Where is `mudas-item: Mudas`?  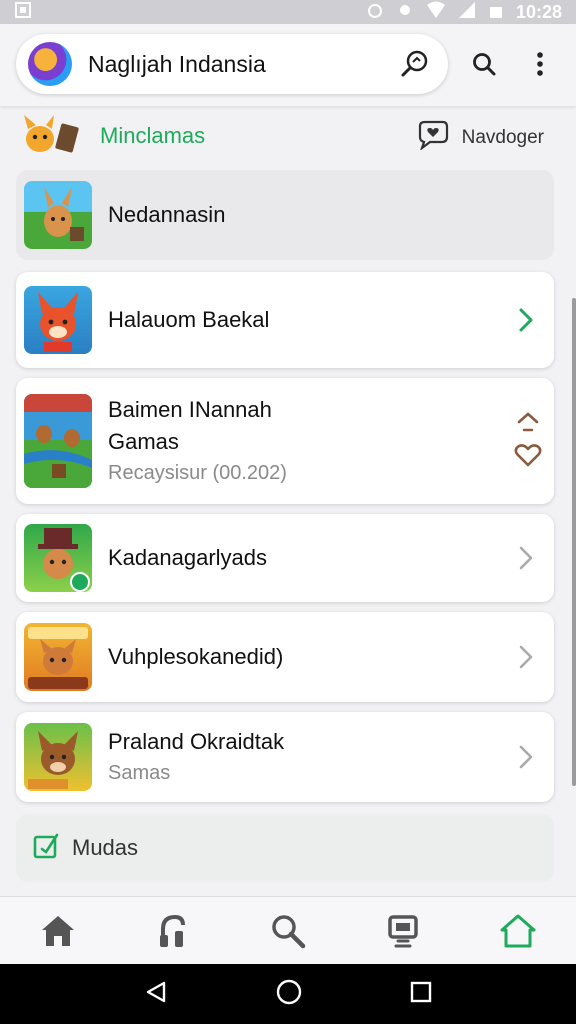 mudas-item: Mudas is located at coordinates (285, 848).